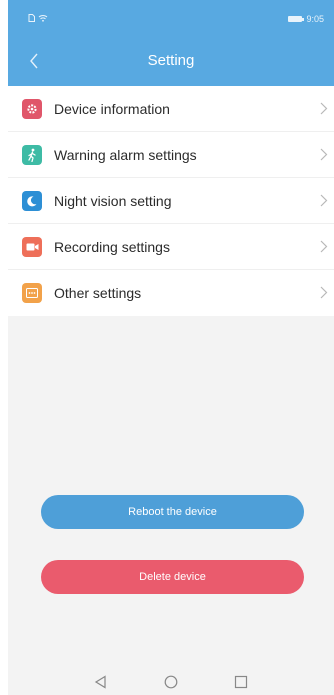 The width and height of the screenshot is (334, 695). I want to click on menu-item-label: Device information, so click(112, 108).